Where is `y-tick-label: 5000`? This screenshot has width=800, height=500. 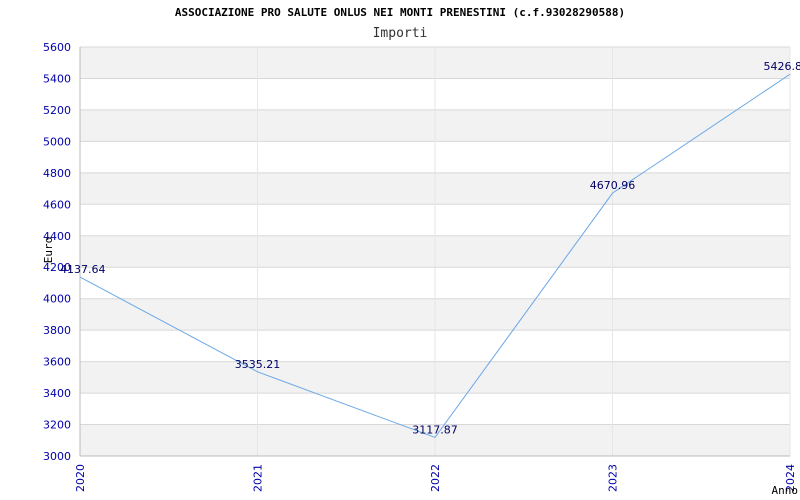
y-tick-label: 5000 is located at coordinates (57, 141).